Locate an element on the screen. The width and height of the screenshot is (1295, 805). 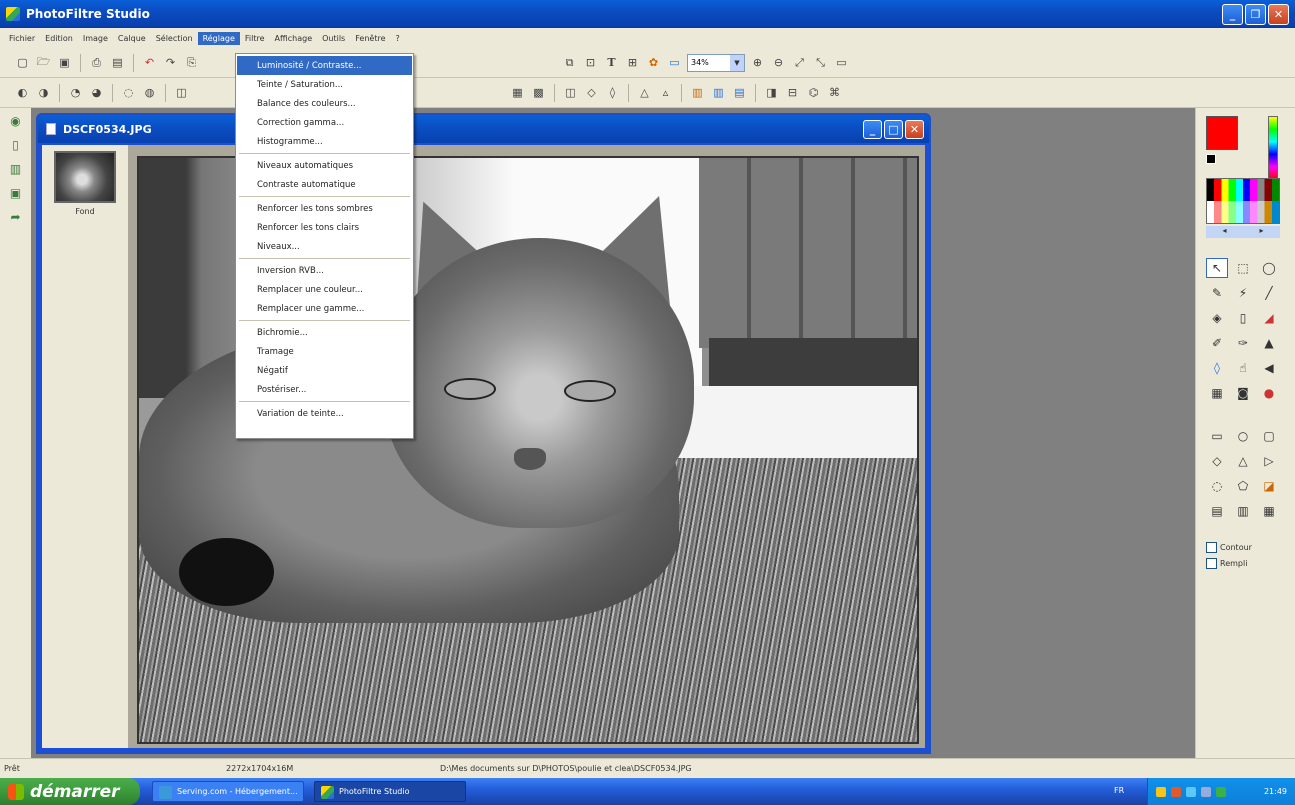
line-tool-icon: ╱ is located at coordinates (1269, 293).